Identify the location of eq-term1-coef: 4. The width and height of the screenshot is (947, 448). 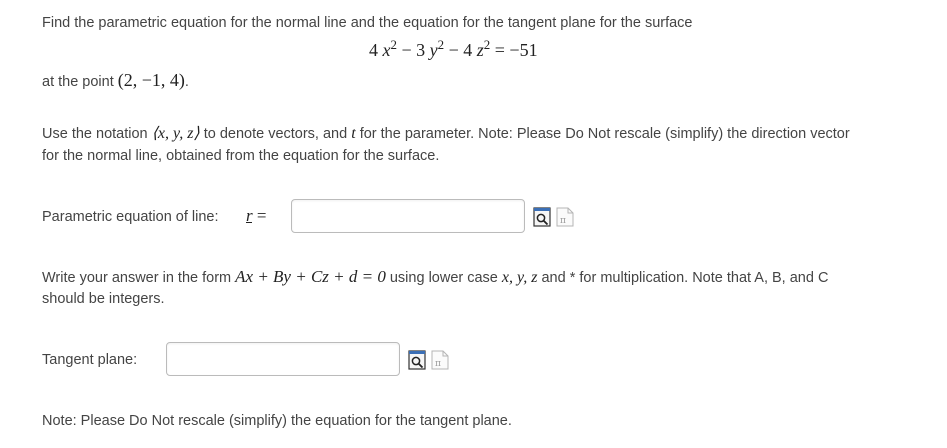
(373, 50).